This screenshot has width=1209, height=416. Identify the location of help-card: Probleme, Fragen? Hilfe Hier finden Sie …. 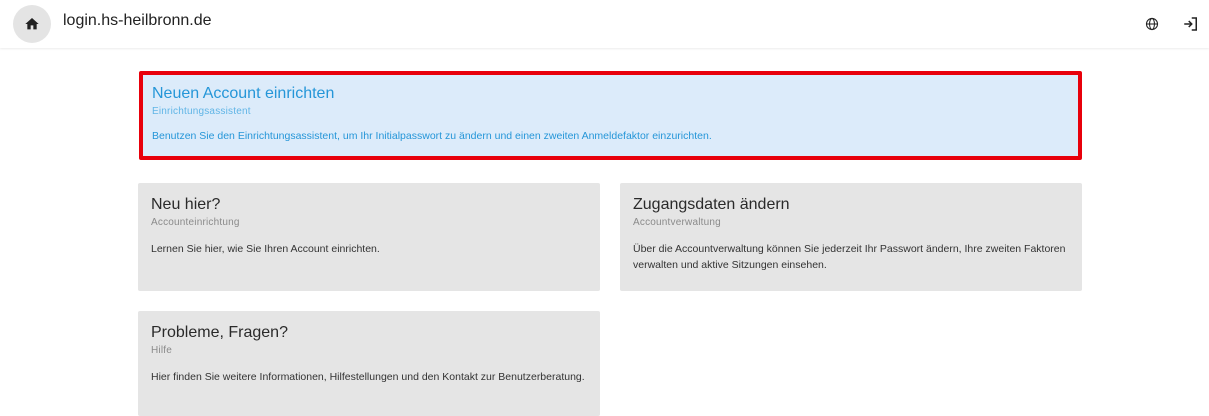
(369, 363).